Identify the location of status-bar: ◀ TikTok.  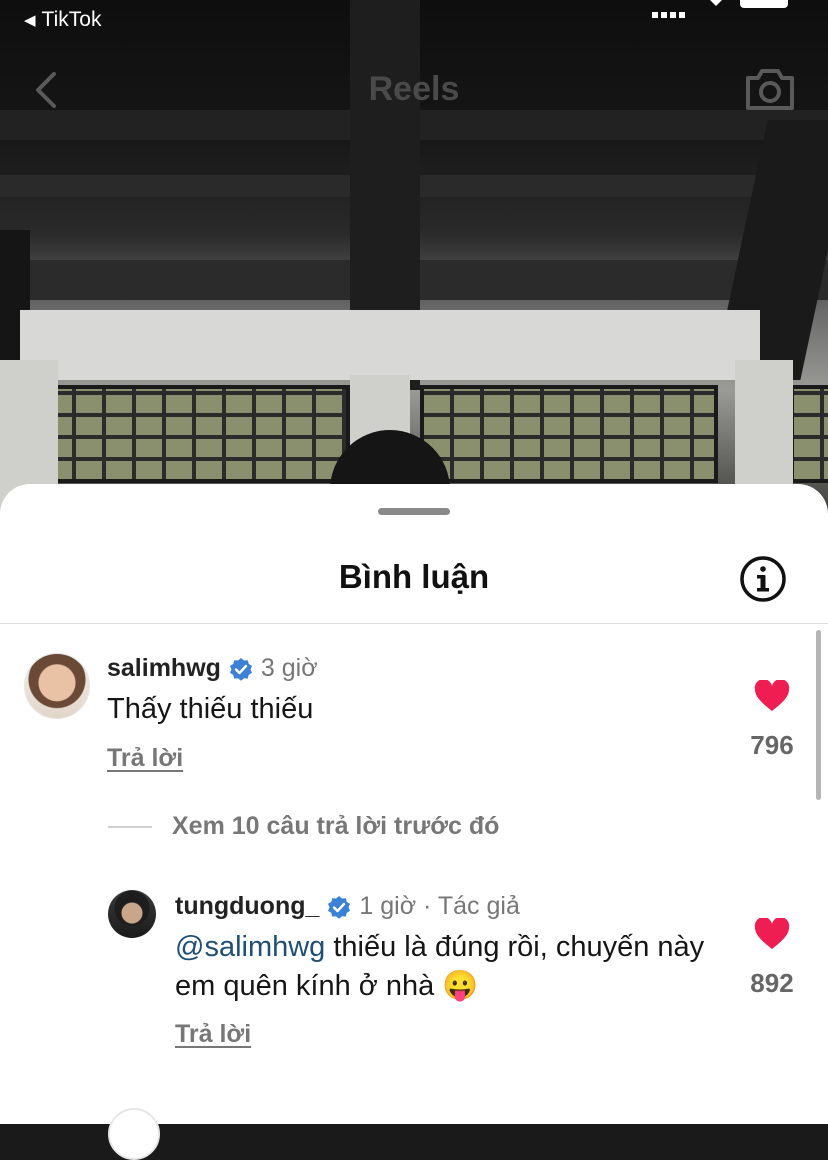
(414, 22).